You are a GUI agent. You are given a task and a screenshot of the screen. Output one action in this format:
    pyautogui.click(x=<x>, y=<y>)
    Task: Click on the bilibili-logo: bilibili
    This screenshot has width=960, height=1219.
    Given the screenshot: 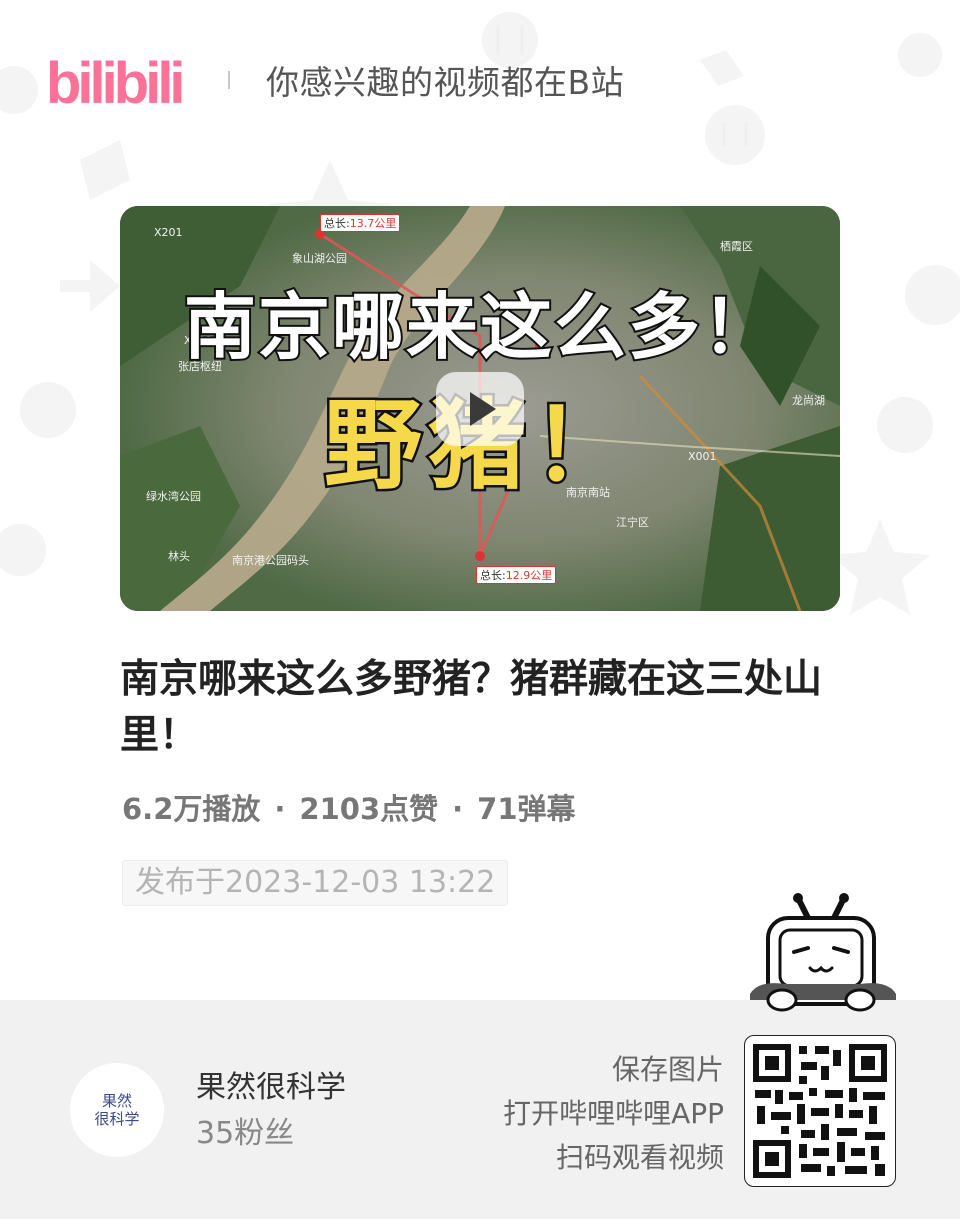 What is the action you would take?
    pyautogui.click(x=116, y=83)
    